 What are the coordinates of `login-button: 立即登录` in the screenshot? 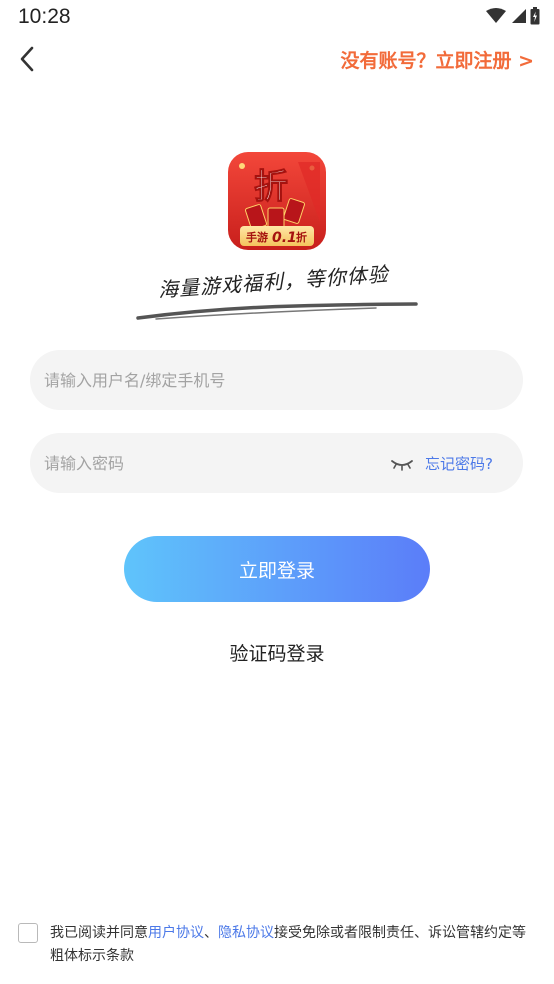 It's located at (277, 569).